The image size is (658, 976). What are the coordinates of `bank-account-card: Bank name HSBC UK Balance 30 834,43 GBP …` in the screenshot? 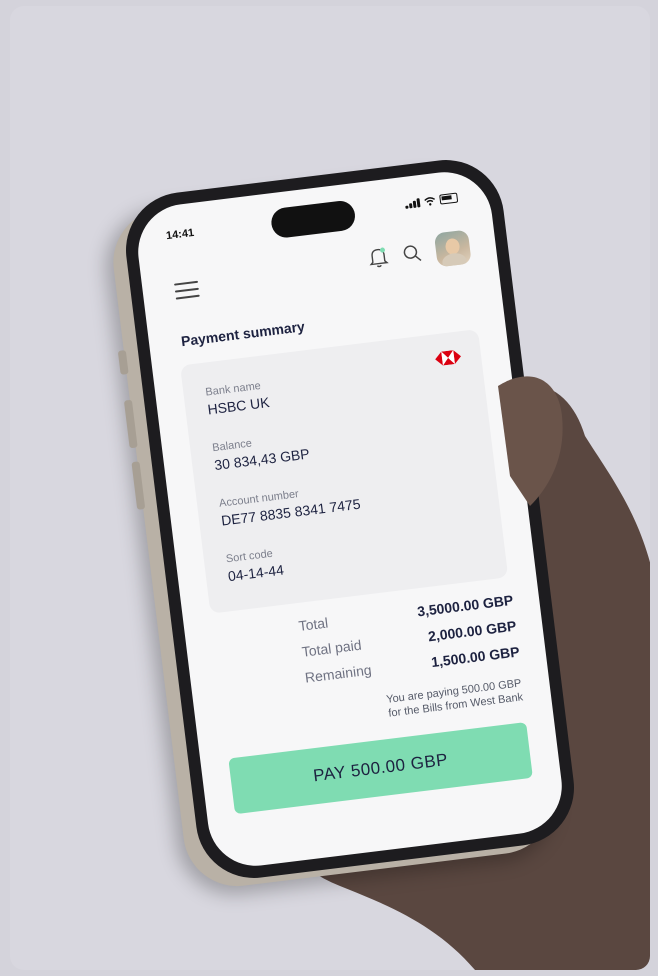 It's located at (344, 471).